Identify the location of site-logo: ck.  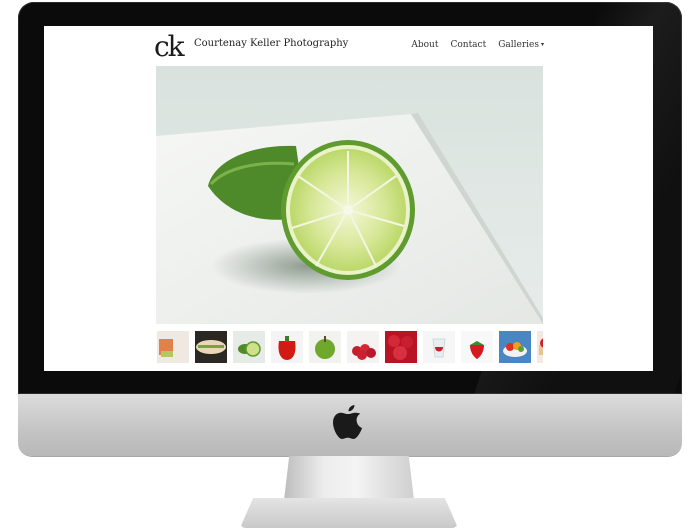
(169, 46).